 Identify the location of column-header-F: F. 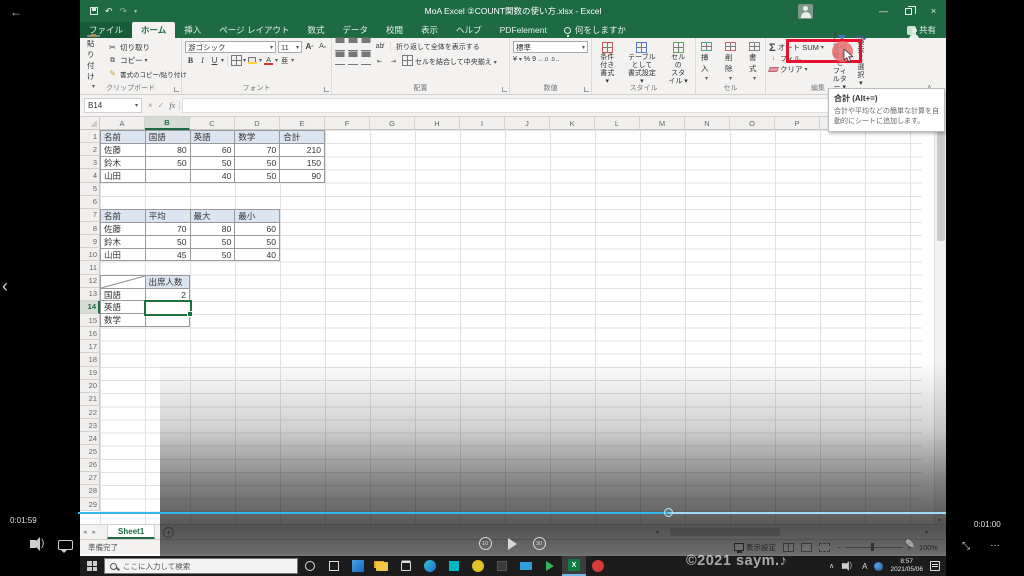
(347, 123).